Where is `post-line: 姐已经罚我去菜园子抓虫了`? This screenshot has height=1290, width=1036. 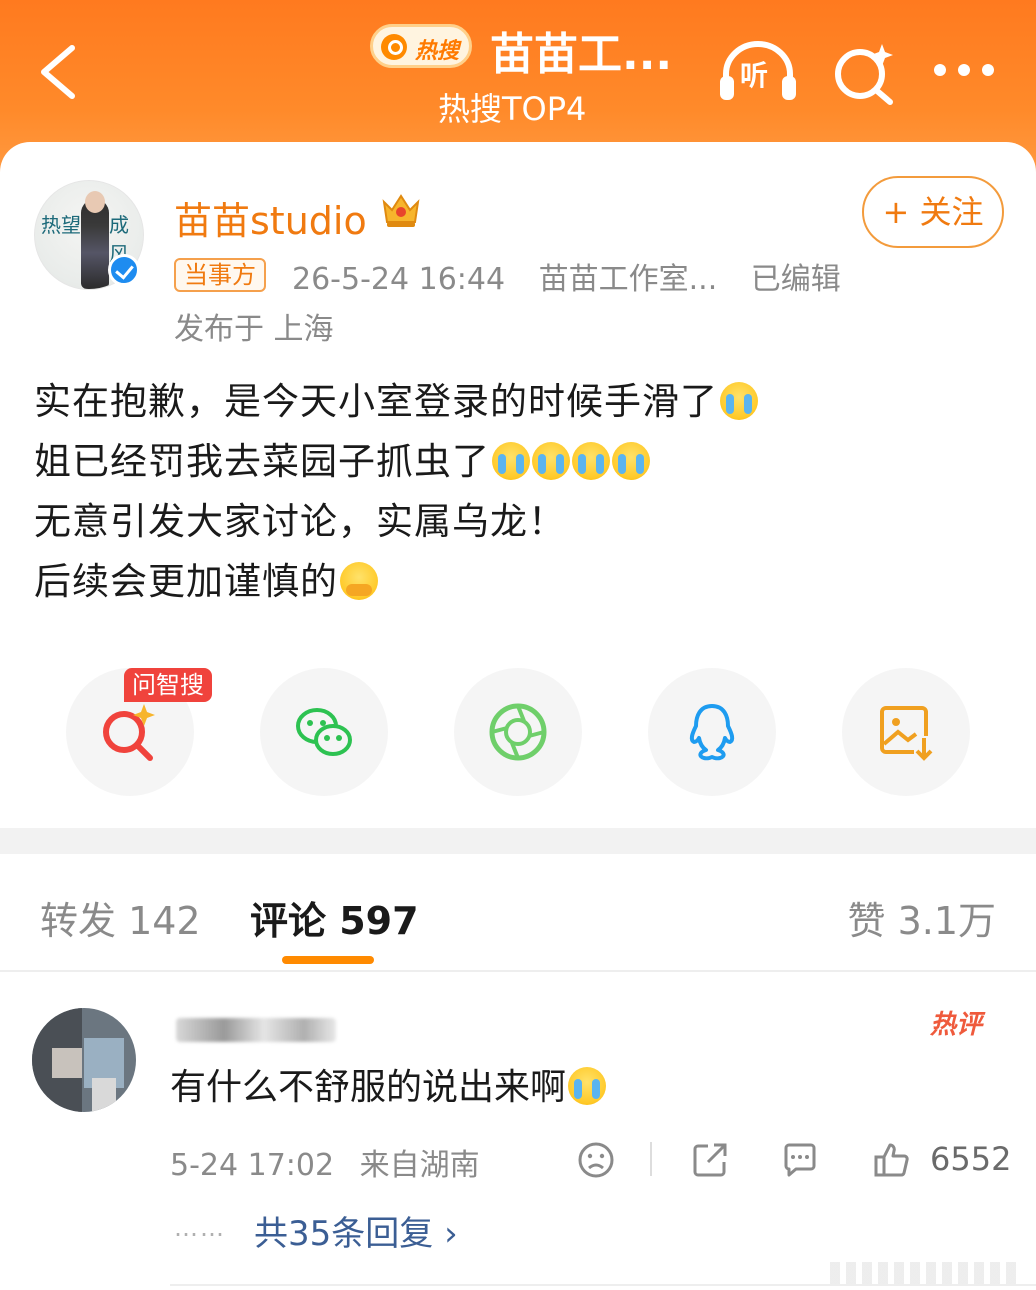
post-line: 姐已经罚我去菜园子抓虫了 is located at coordinates (519, 462).